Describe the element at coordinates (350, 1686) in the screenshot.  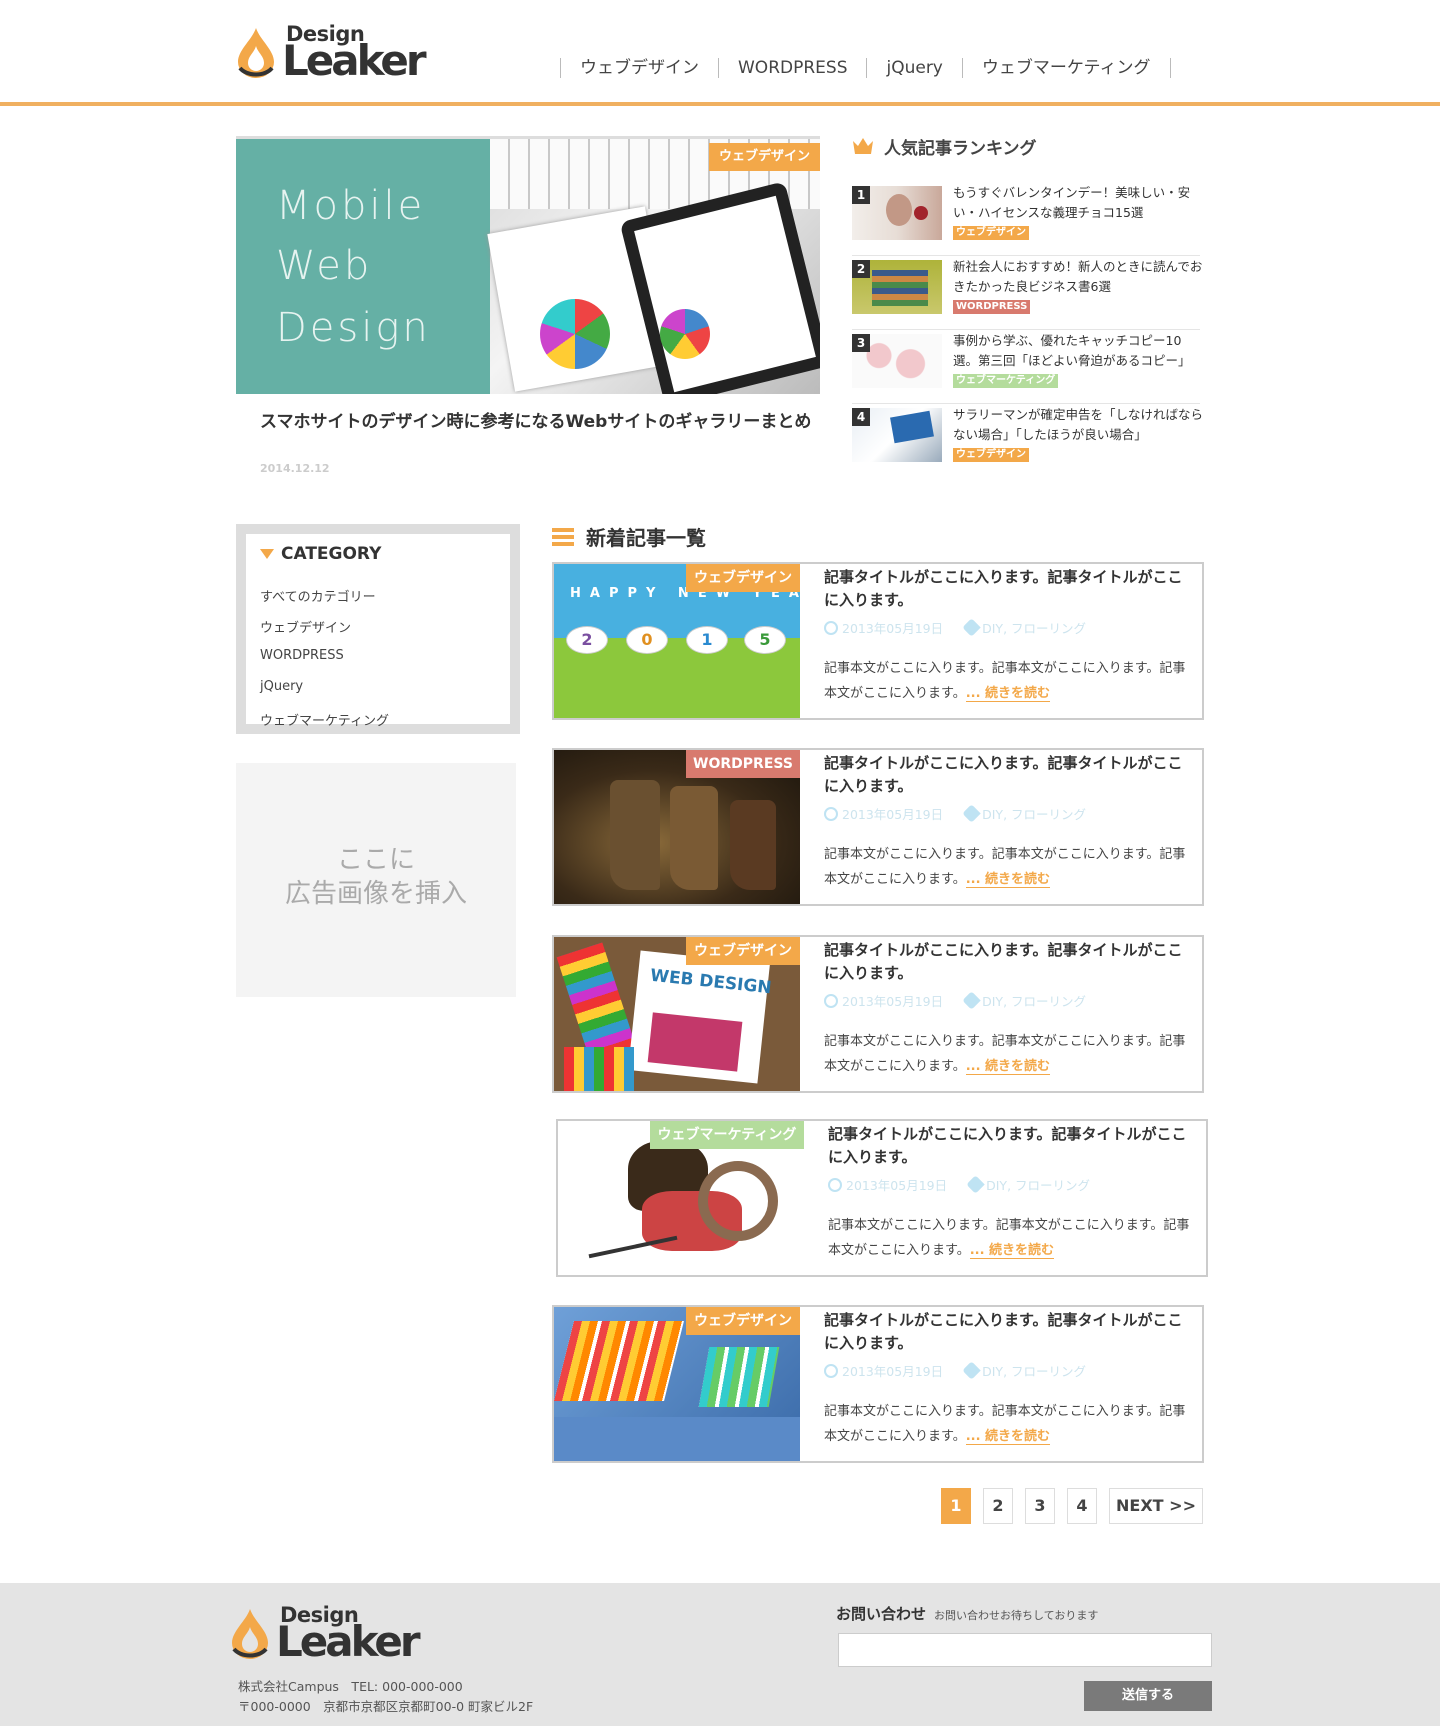
I see `company-info: 株式会社Campus TEL: 000-000-000` at that location.